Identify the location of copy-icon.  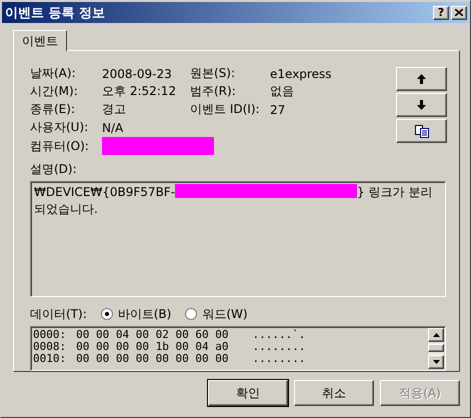
(421, 131).